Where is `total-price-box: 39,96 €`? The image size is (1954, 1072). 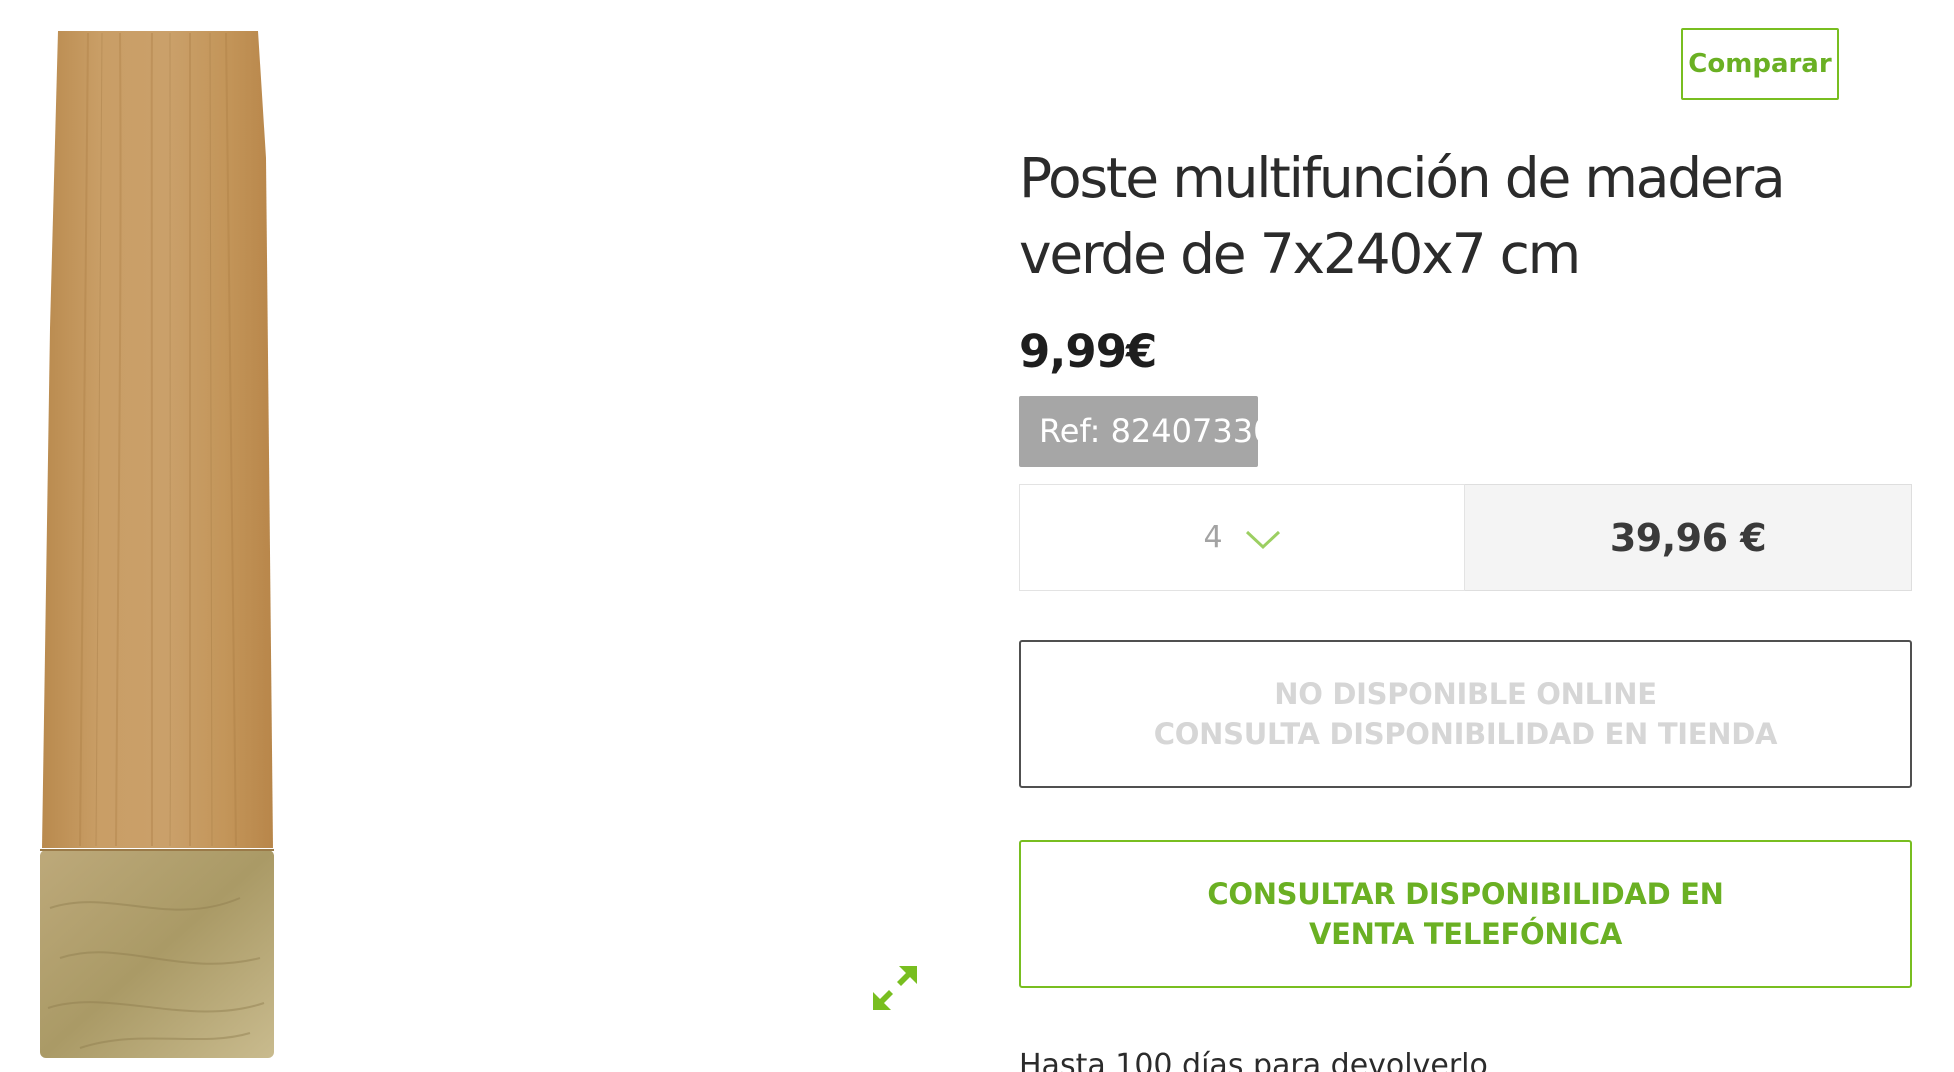 total-price-box: 39,96 € is located at coordinates (1688, 537).